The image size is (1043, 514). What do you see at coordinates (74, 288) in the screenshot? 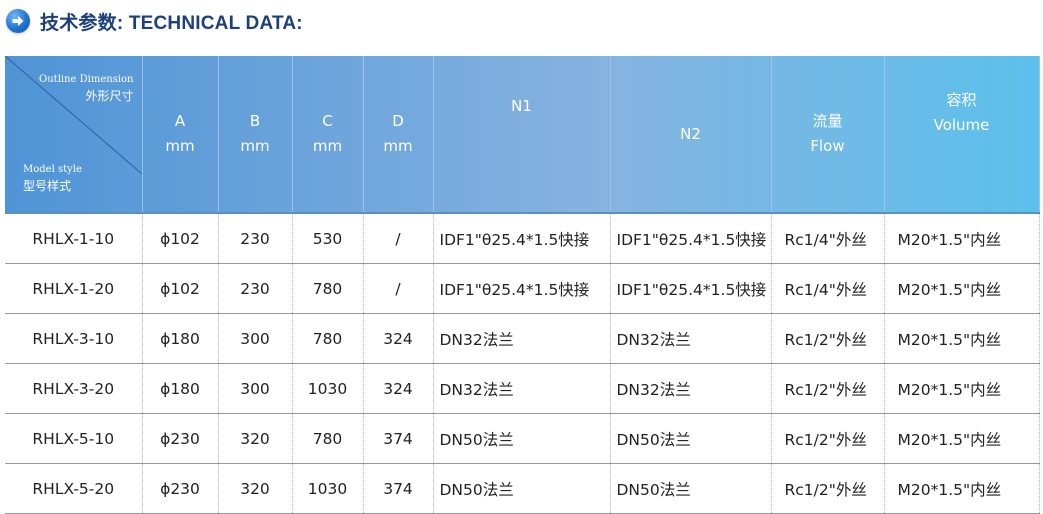
I see `cell-model: RHLX-1-20` at bounding box center [74, 288].